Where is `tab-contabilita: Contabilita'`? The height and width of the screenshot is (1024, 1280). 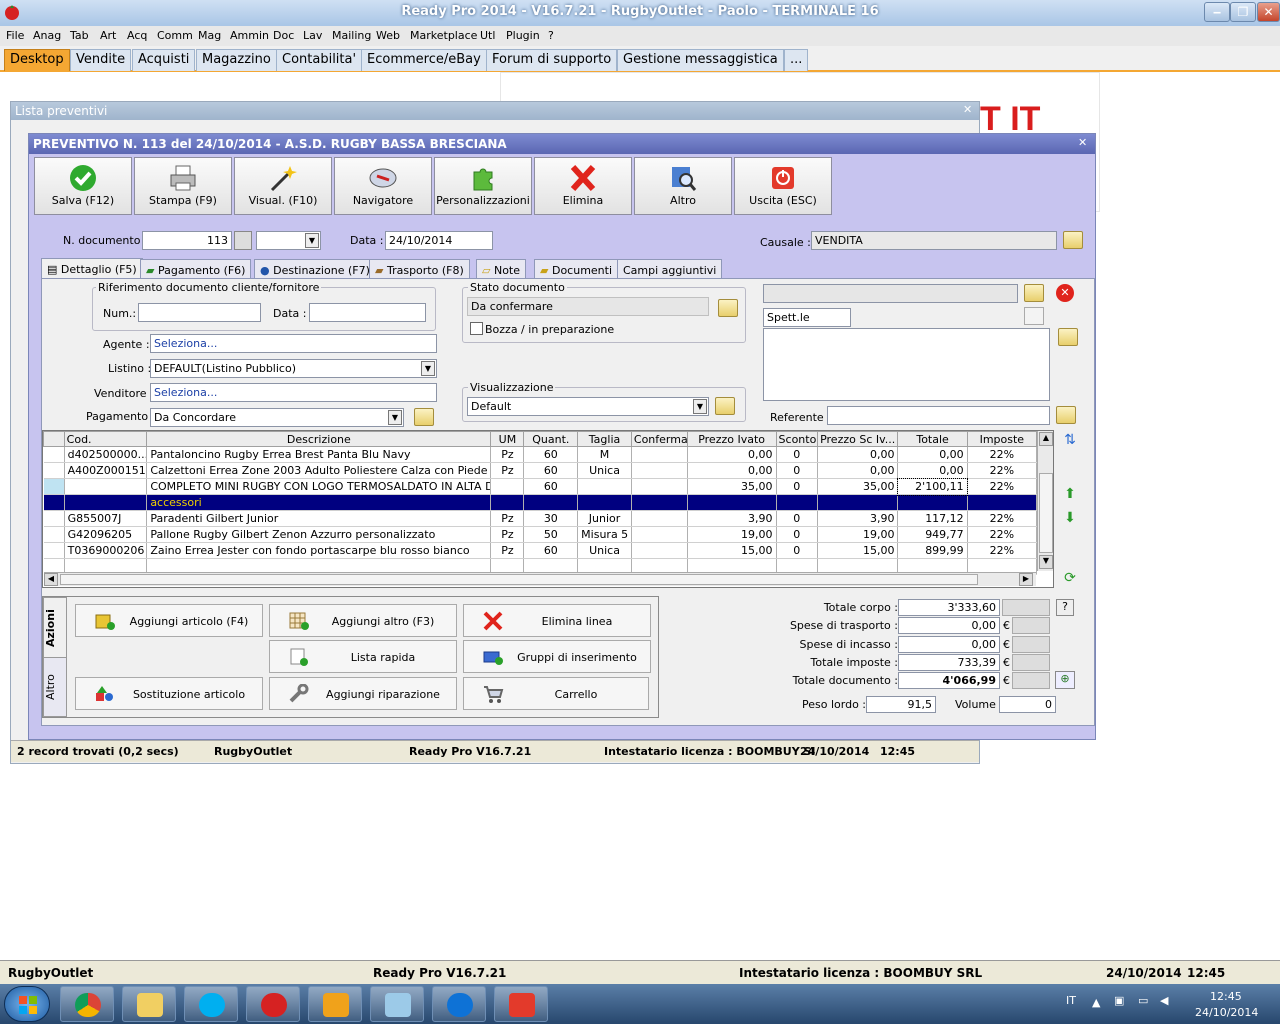 tab-contabilita: Contabilita' is located at coordinates (319, 60).